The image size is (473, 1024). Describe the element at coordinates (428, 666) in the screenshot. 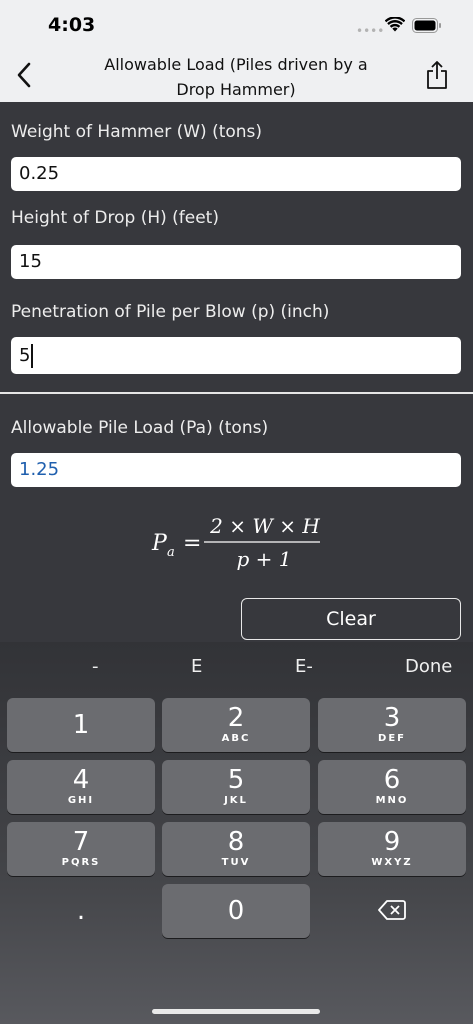

I see `done-button: Done` at that location.